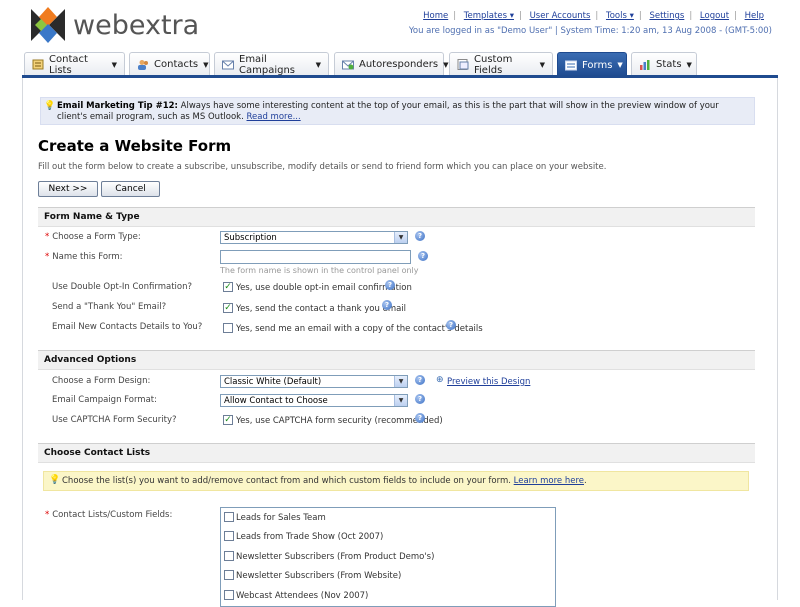  Describe the element at coordinates (93, 237) in the screenshot. I see `form-type-label: * Choose a Form Type:` at that location.